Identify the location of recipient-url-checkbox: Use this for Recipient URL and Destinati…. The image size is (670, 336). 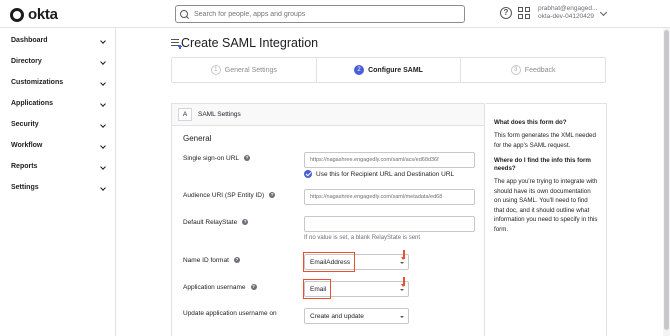
(379, 174).